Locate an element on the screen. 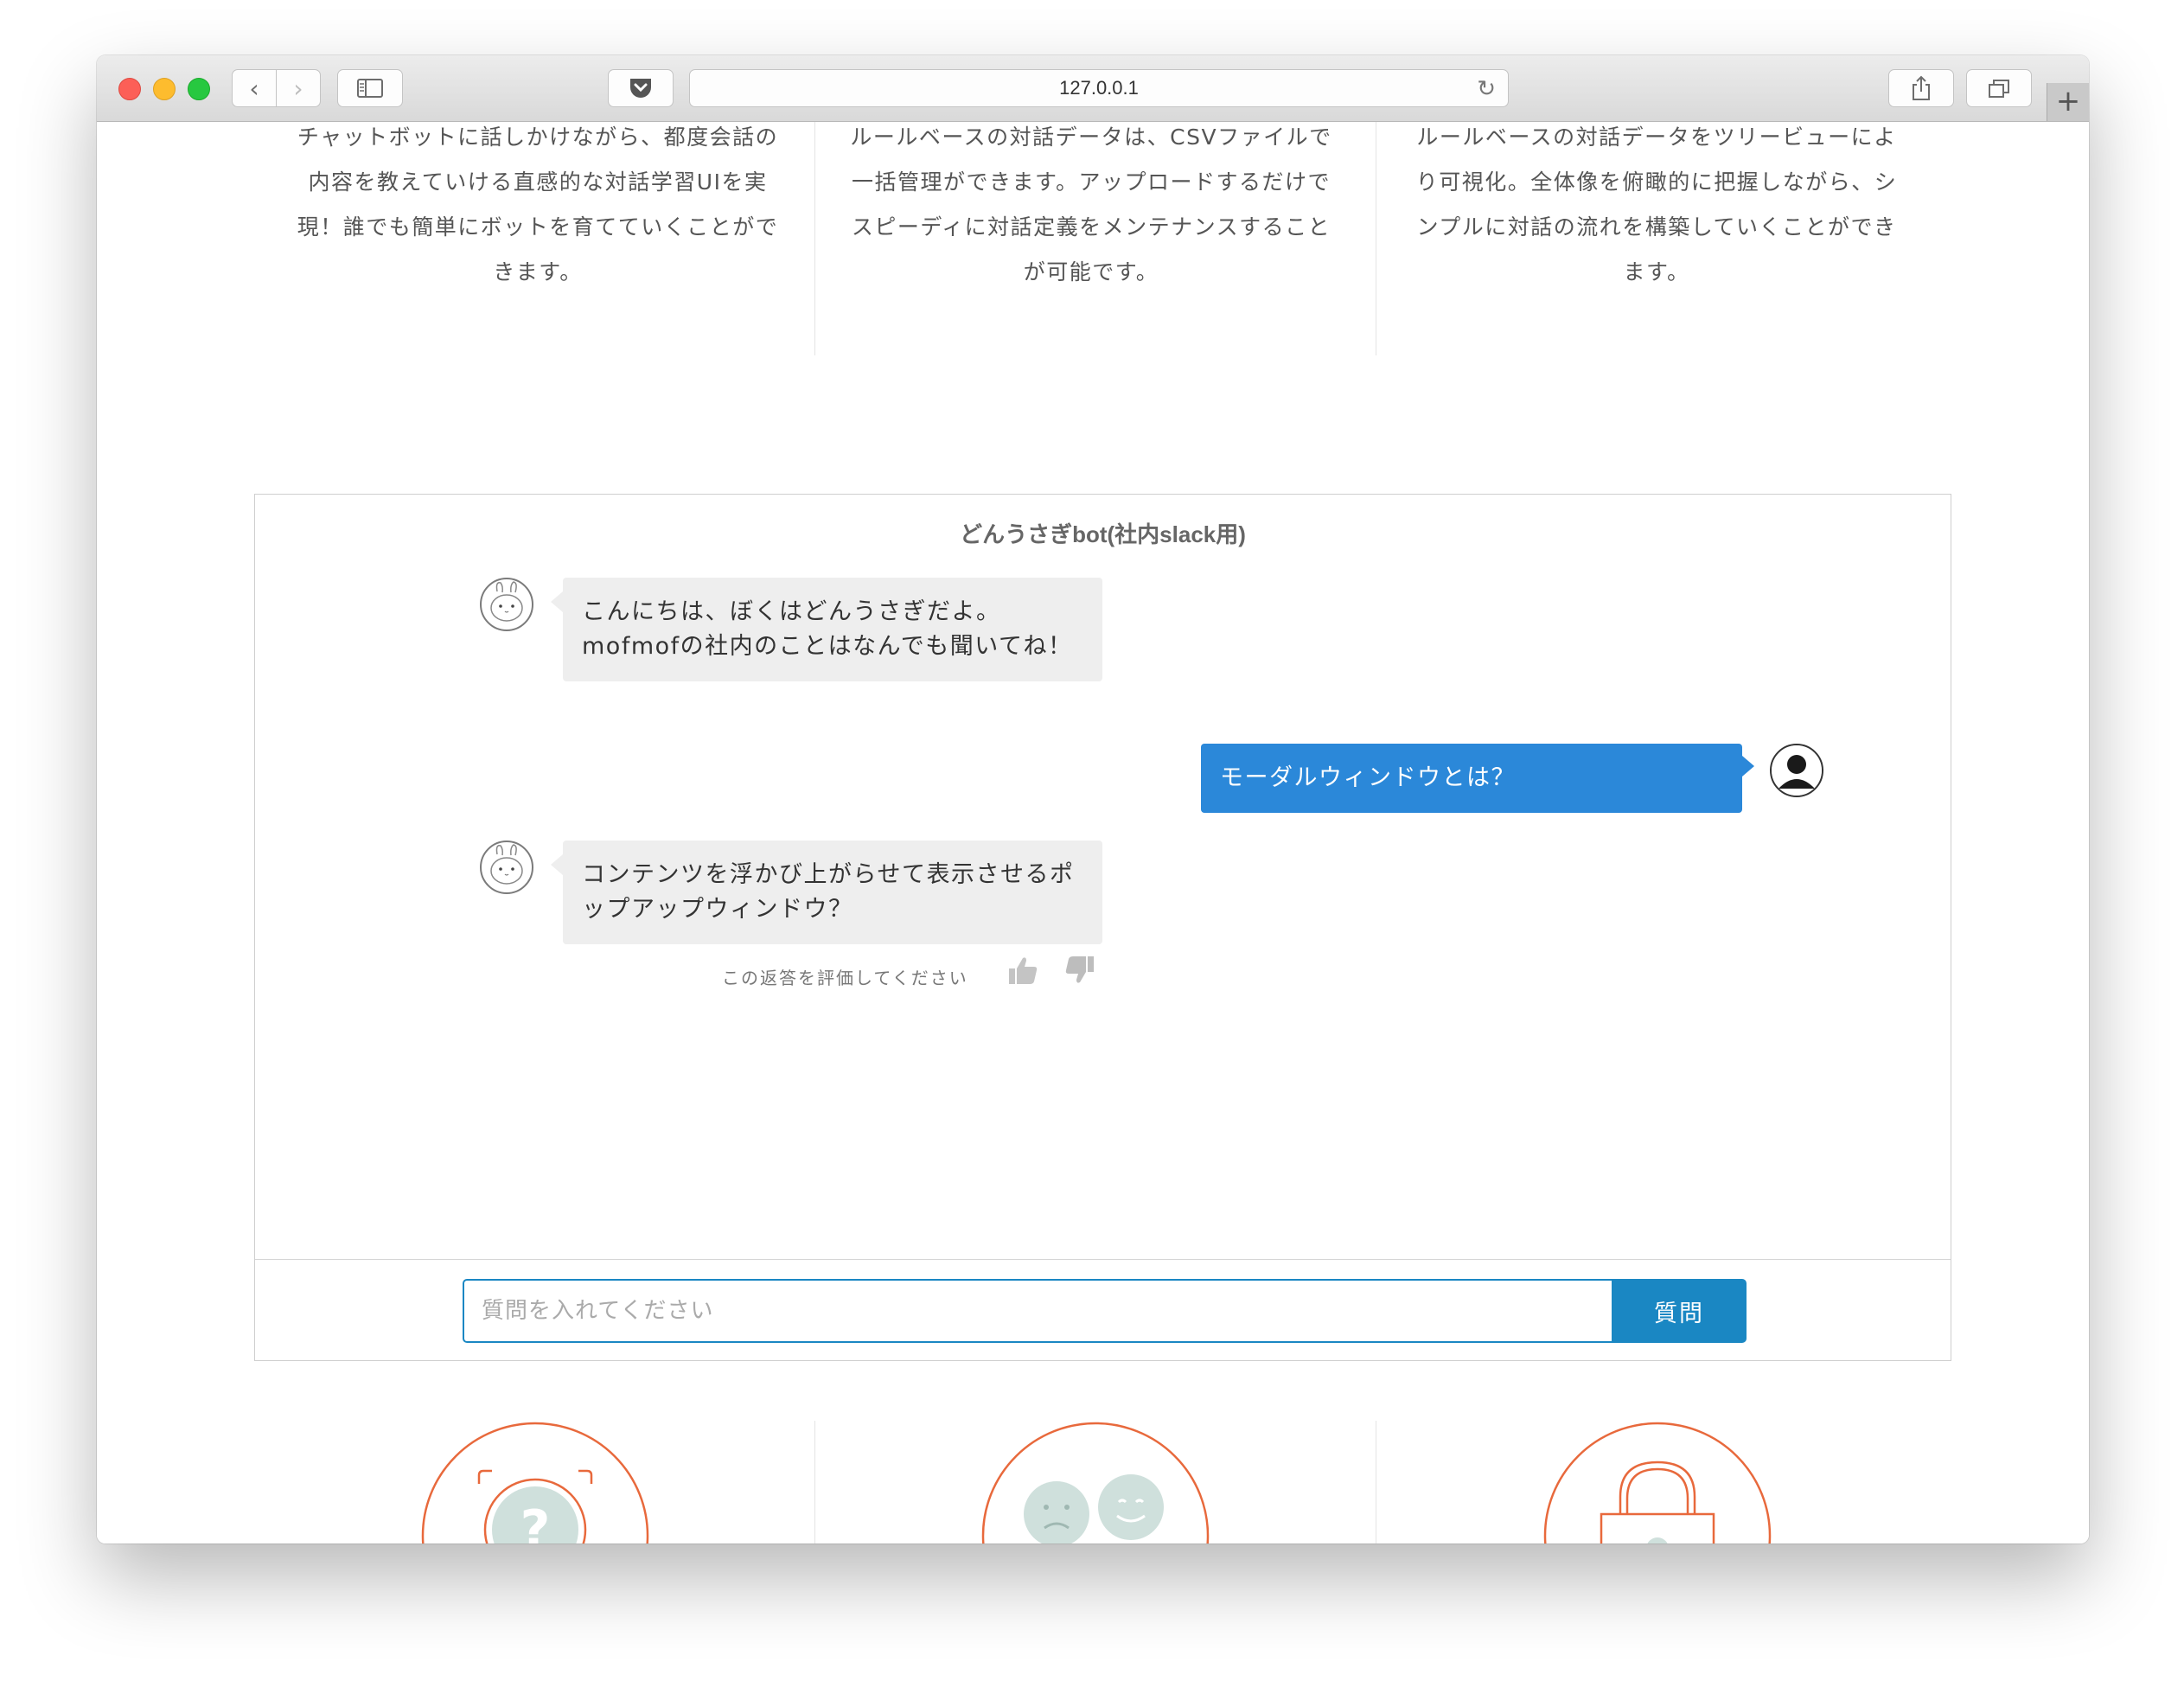  ask-button: 質問 is located at coordinates (1680, 1311).